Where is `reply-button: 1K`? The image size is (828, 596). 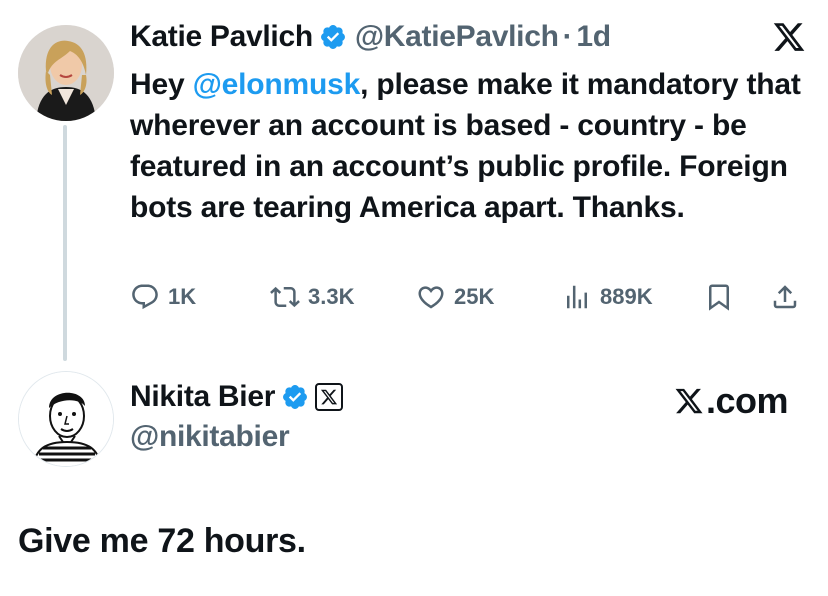
reply-button: 1K is located at coordinates (163, 297).